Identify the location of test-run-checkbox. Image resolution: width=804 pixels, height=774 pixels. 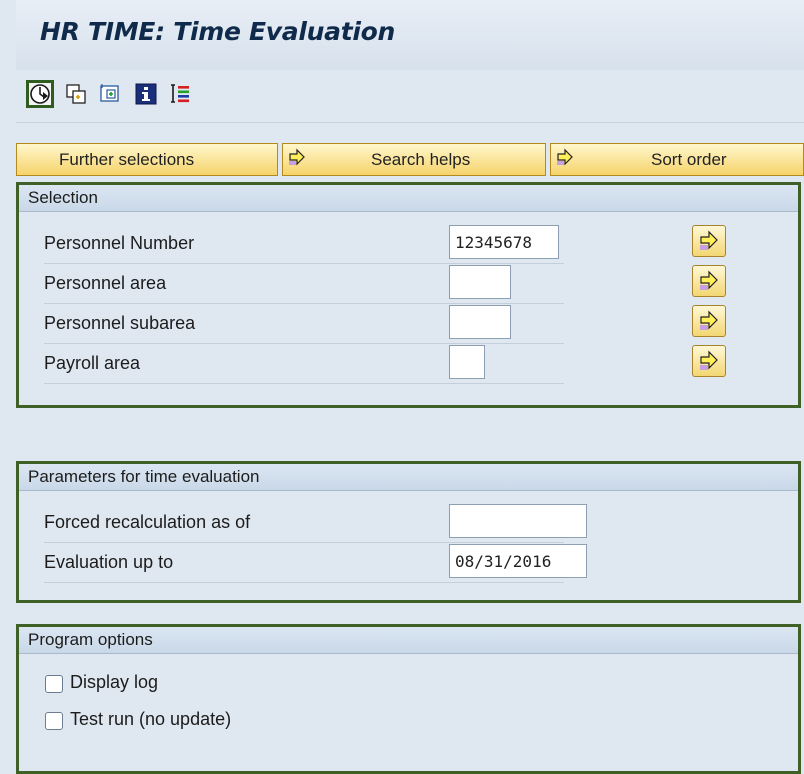
(54, 721).